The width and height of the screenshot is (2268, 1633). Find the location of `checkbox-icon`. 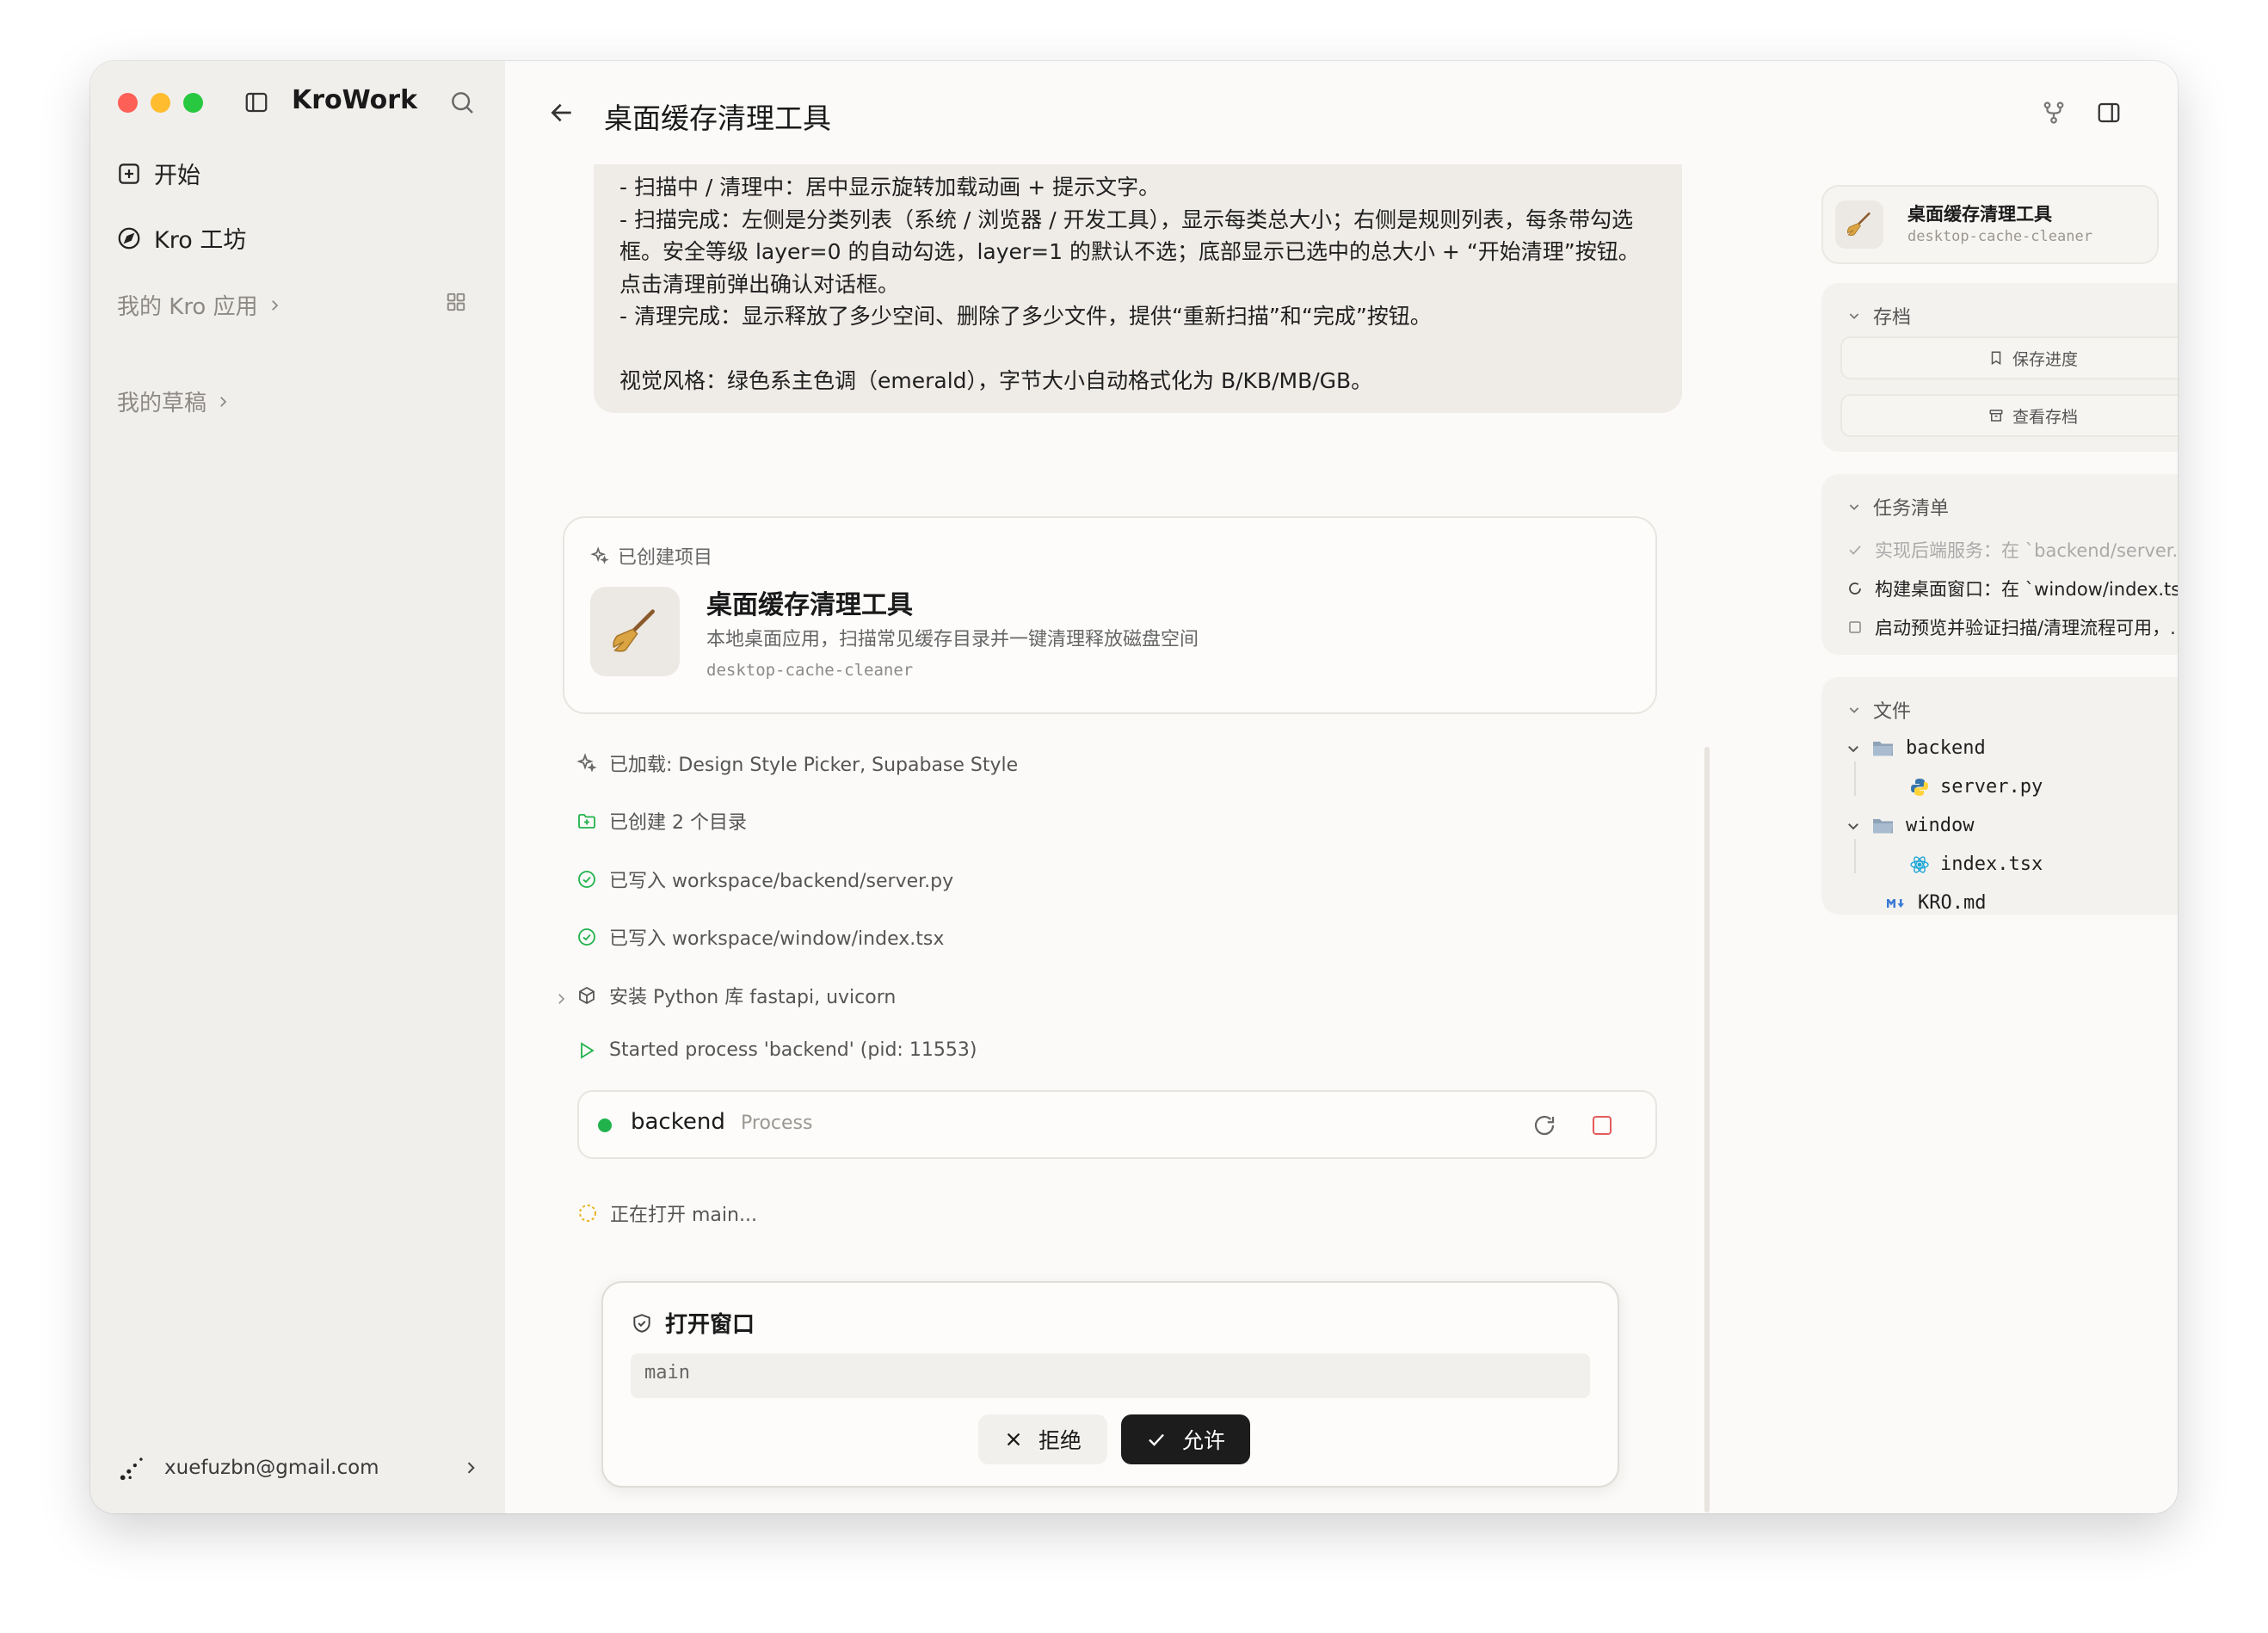

checkbox-icon is located at coordinates (1855, 627).